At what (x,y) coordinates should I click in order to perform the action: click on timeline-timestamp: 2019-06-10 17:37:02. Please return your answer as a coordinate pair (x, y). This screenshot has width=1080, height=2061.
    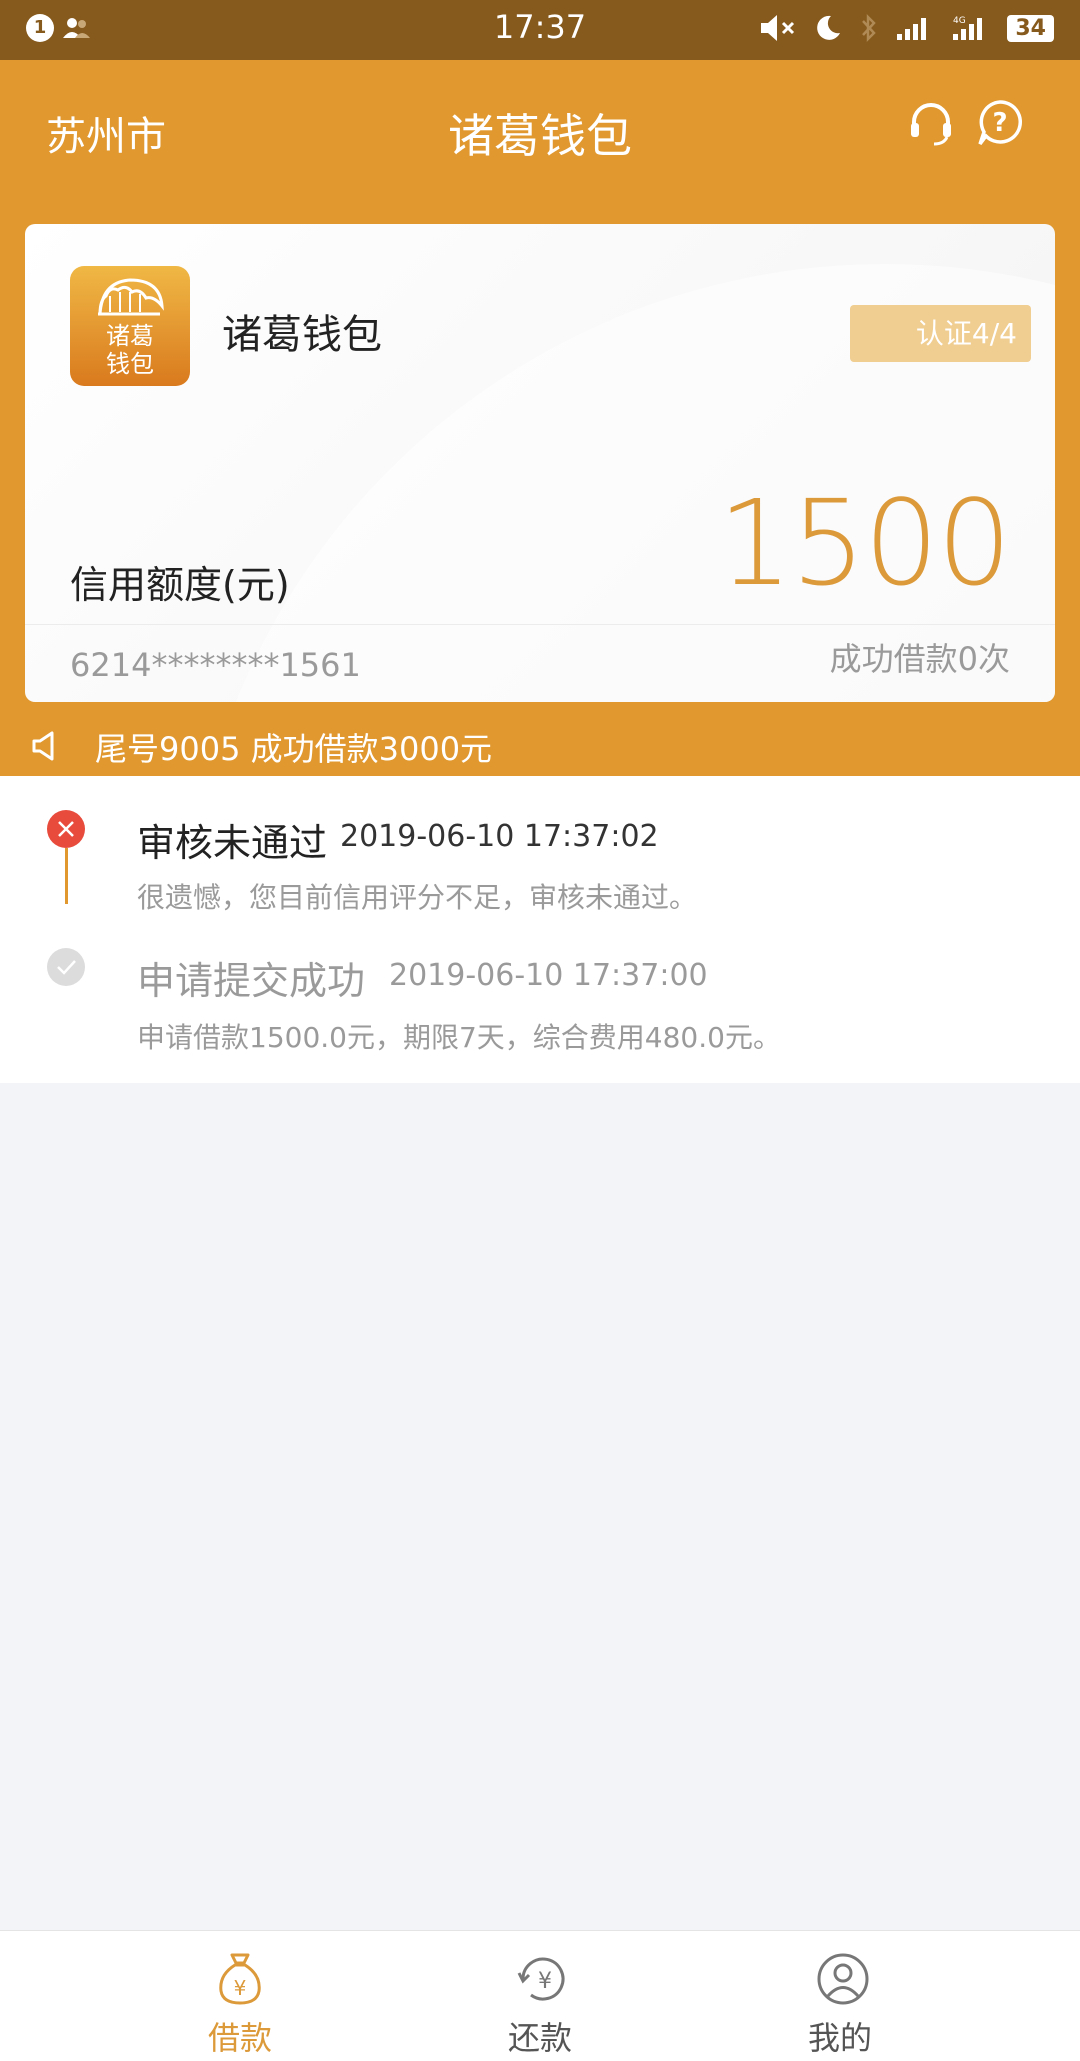
    Looking at the image, I should click on (499, 836).